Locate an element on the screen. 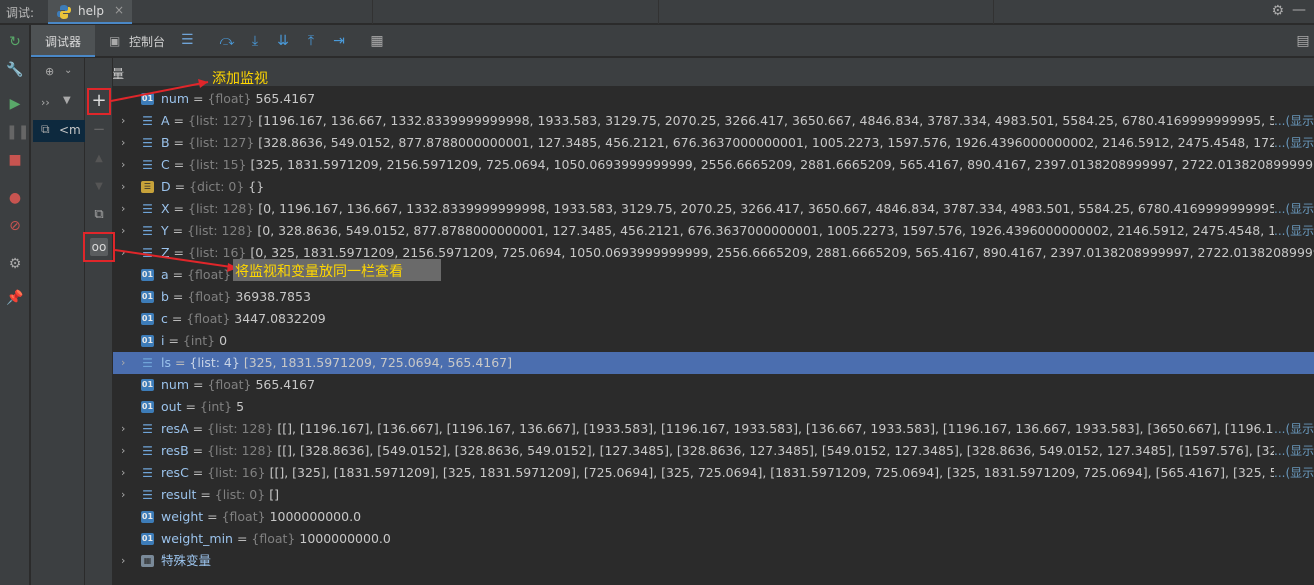 The height and width of the screenshot is (585, 1314). variable-value: 3447.0832209 is located at coordinates (280, 318).